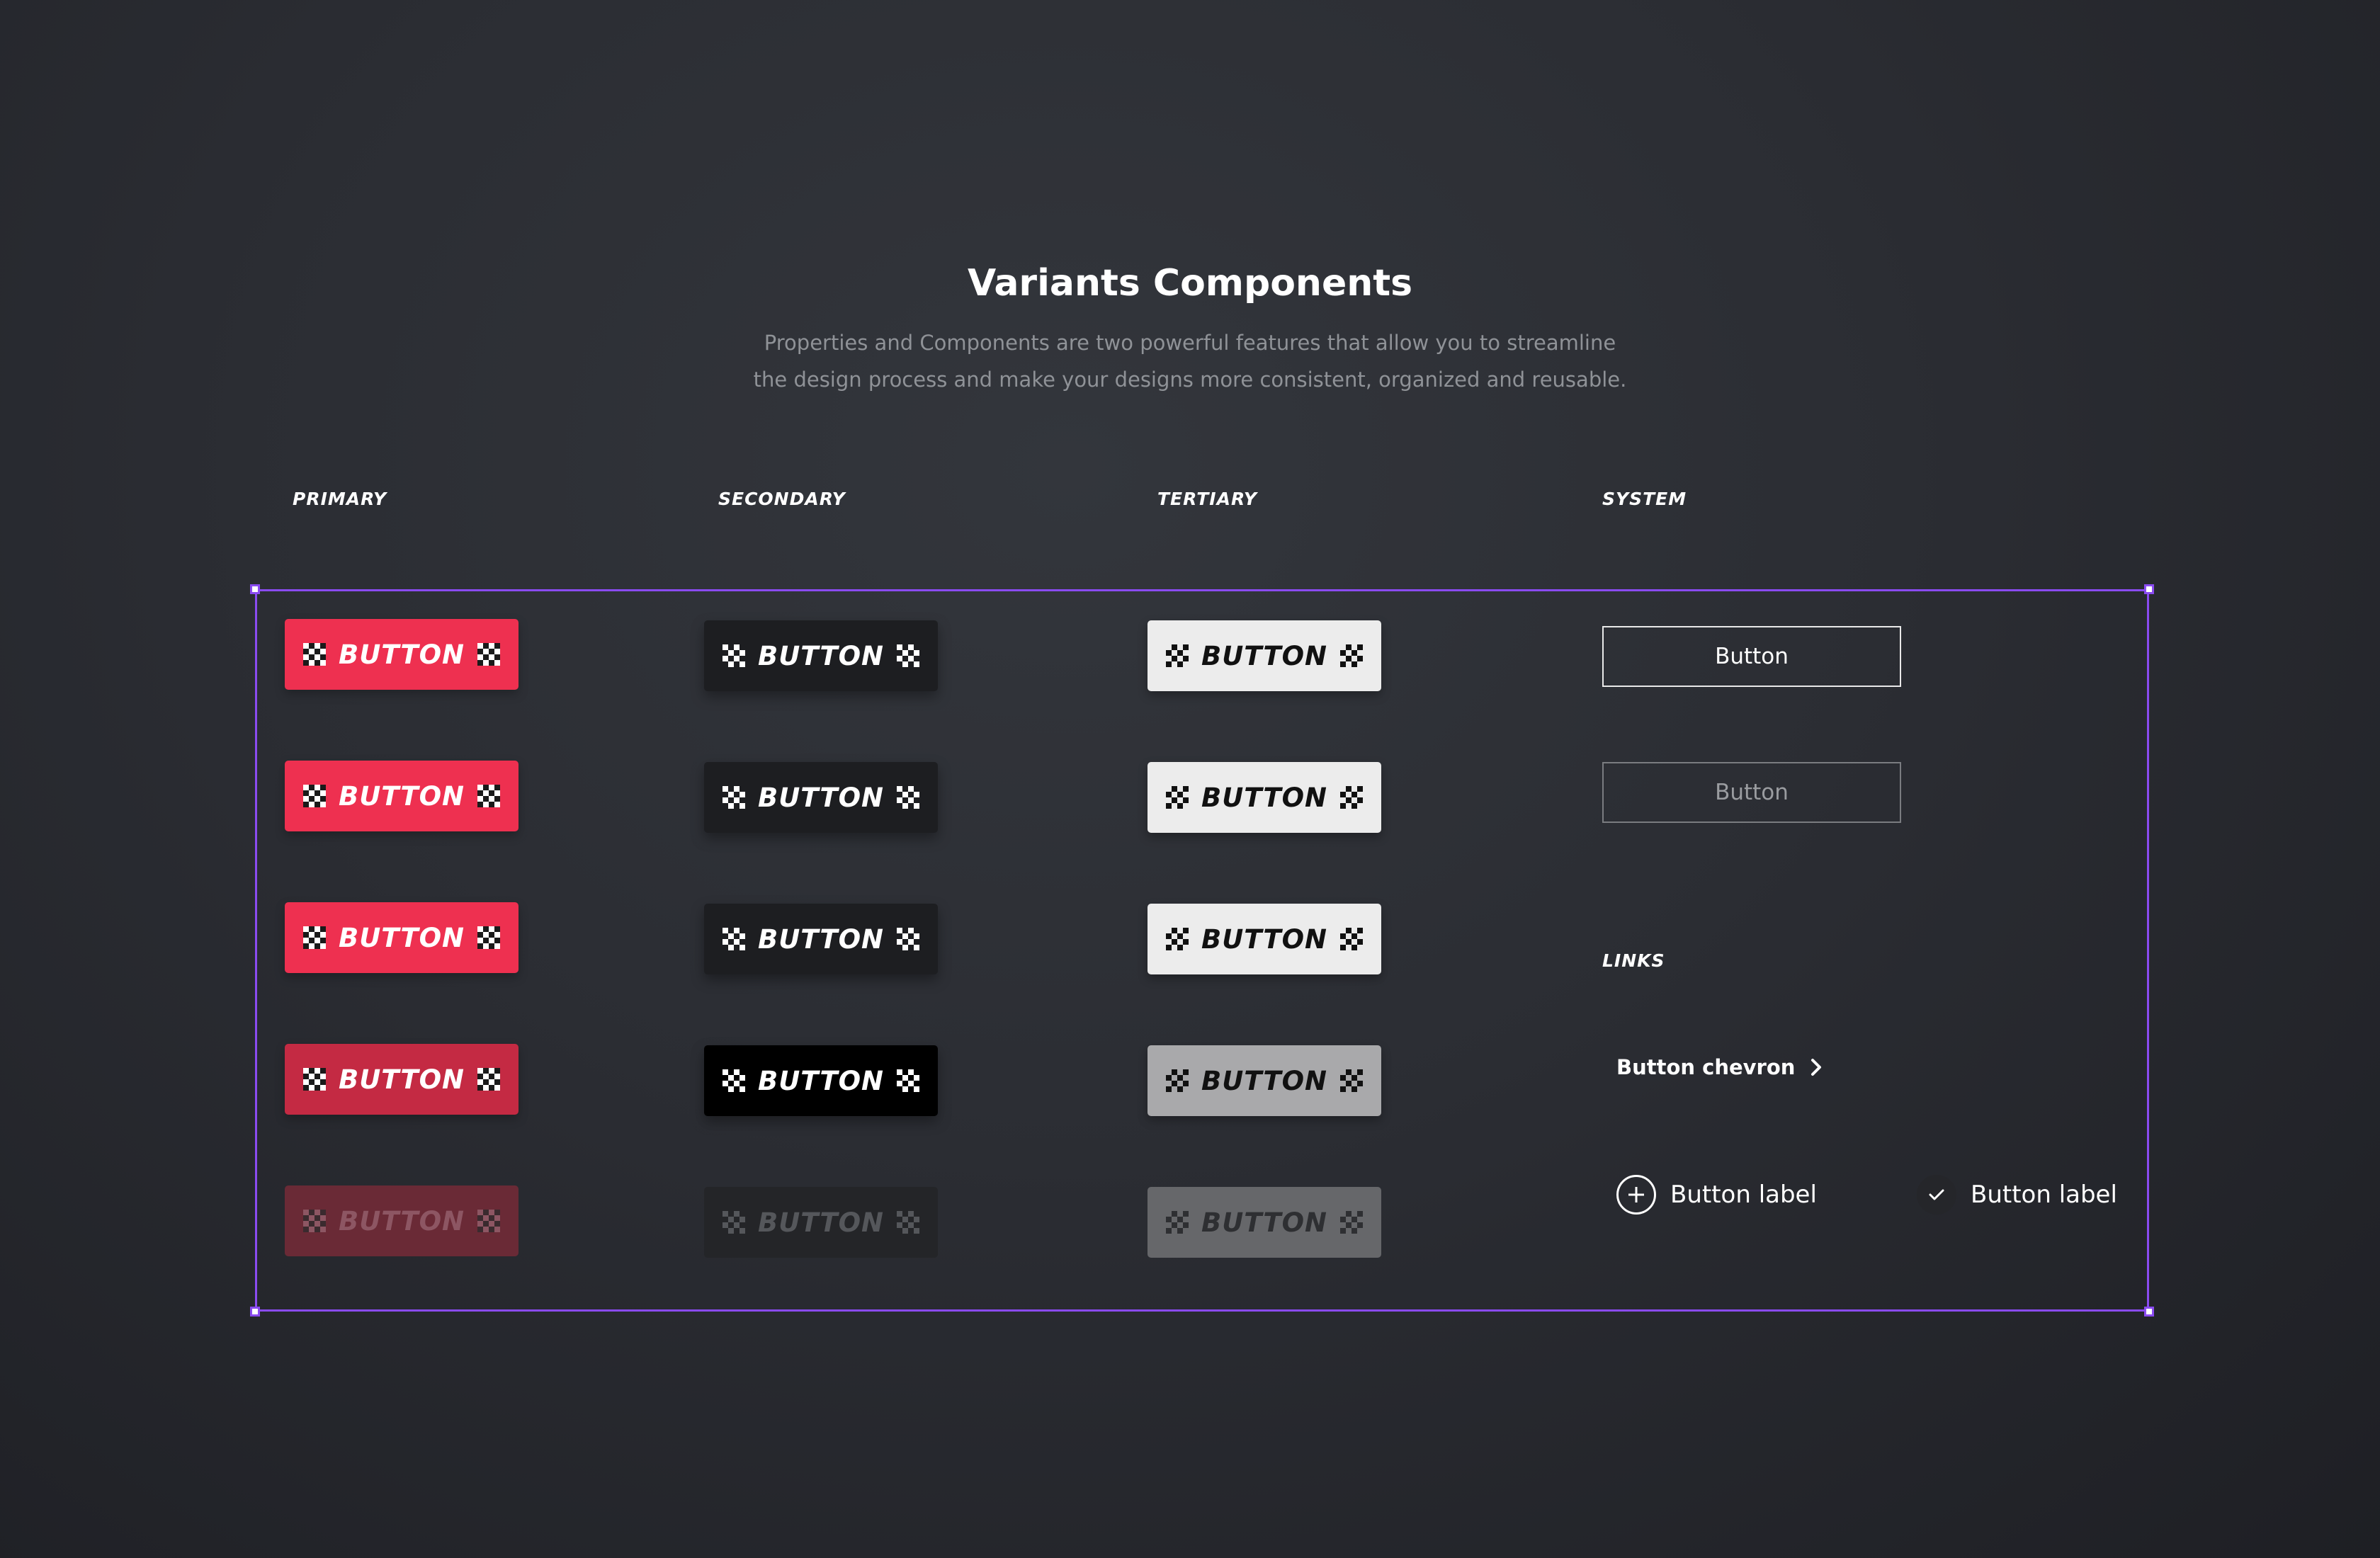  I want to click on secondary-button-disabled: BUTTON, so click(821, 1222).